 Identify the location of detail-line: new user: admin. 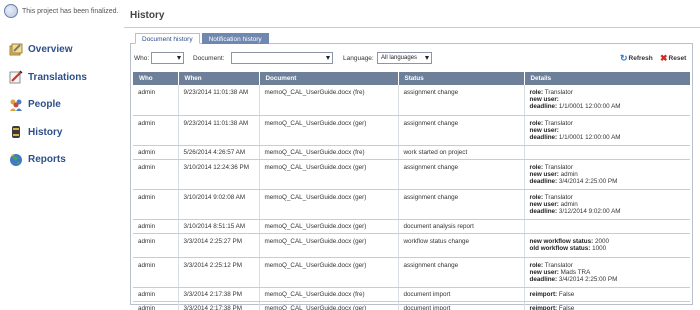
(609, 204).